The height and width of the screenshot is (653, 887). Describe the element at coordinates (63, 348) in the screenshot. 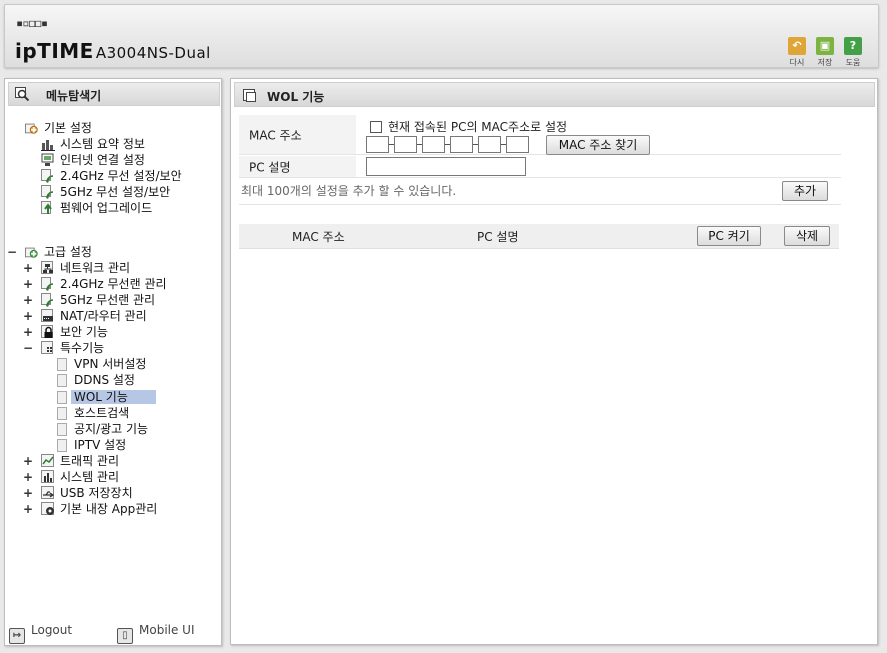

I see `tree-special-functions: − 특수기능` at that location.